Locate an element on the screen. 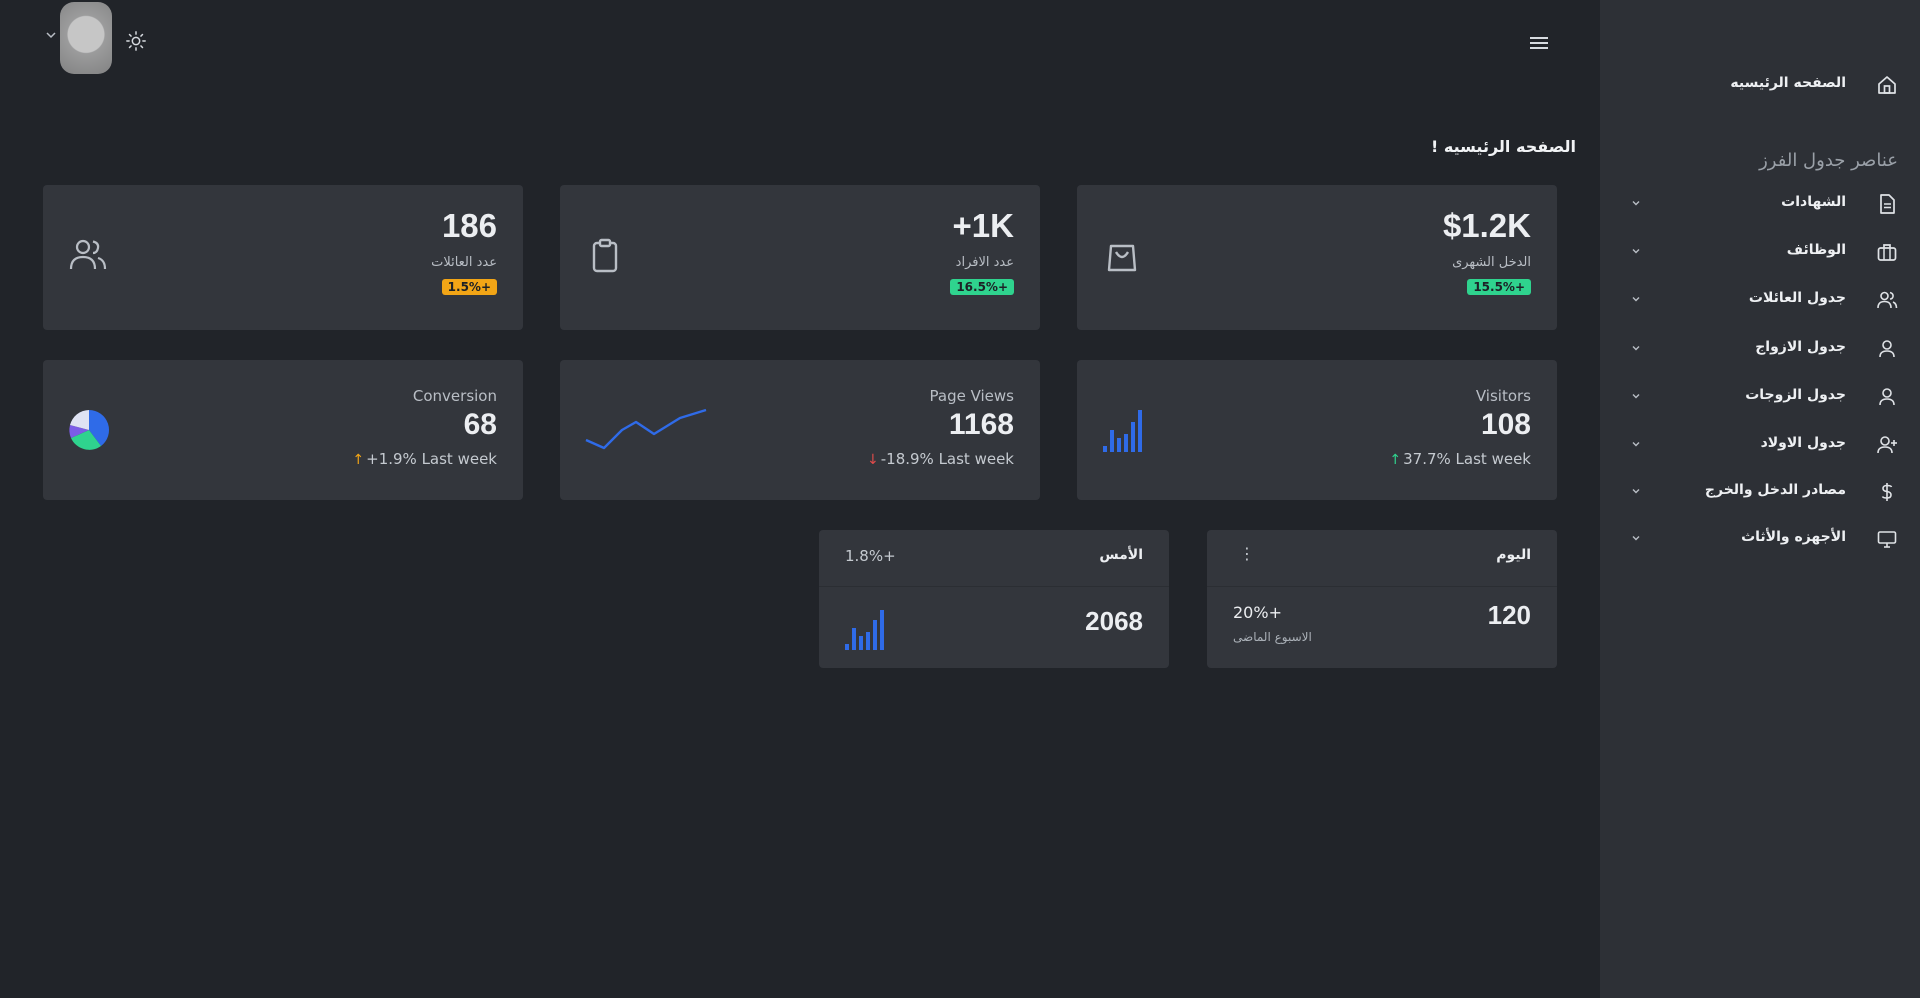 The image size is (1920, 998). metric-title: Visitors is located at coordinates (1503, 396).